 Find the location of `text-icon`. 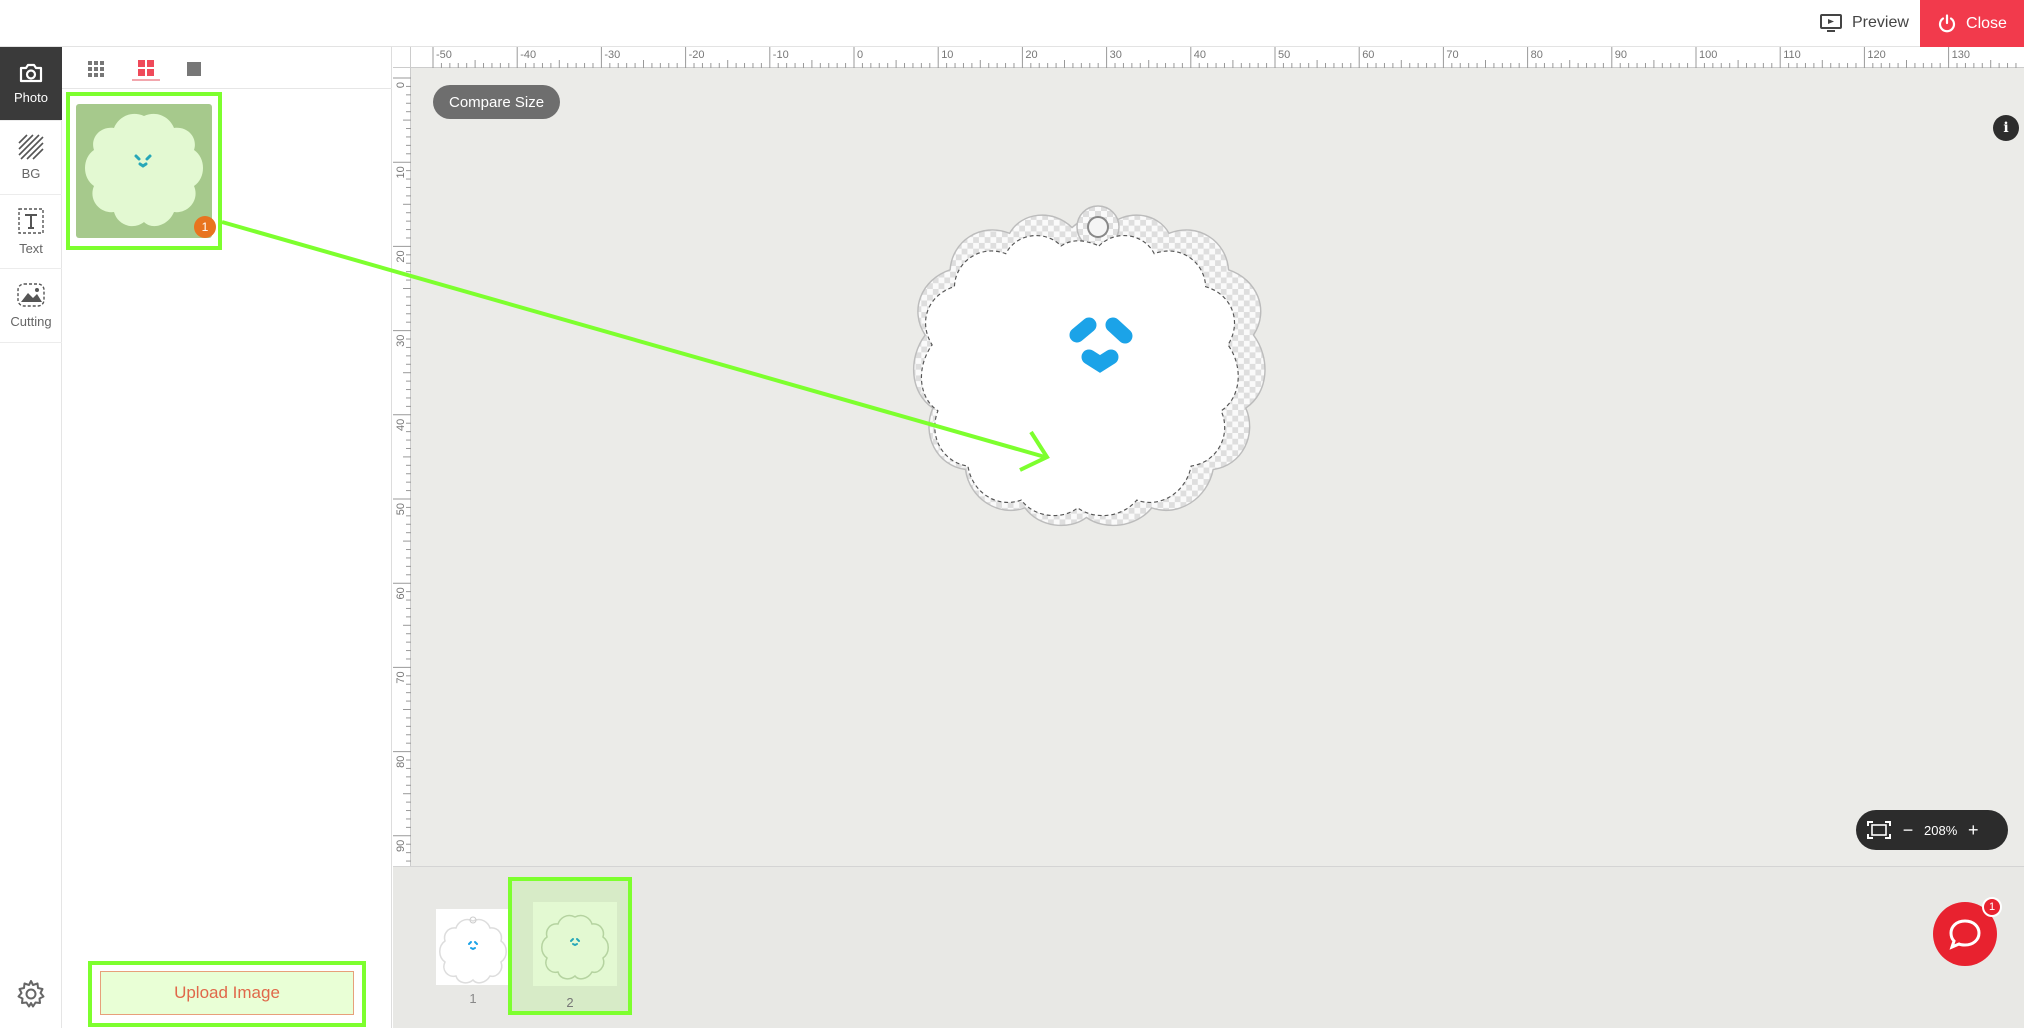

text-icon is located at coordinates (31, 221).